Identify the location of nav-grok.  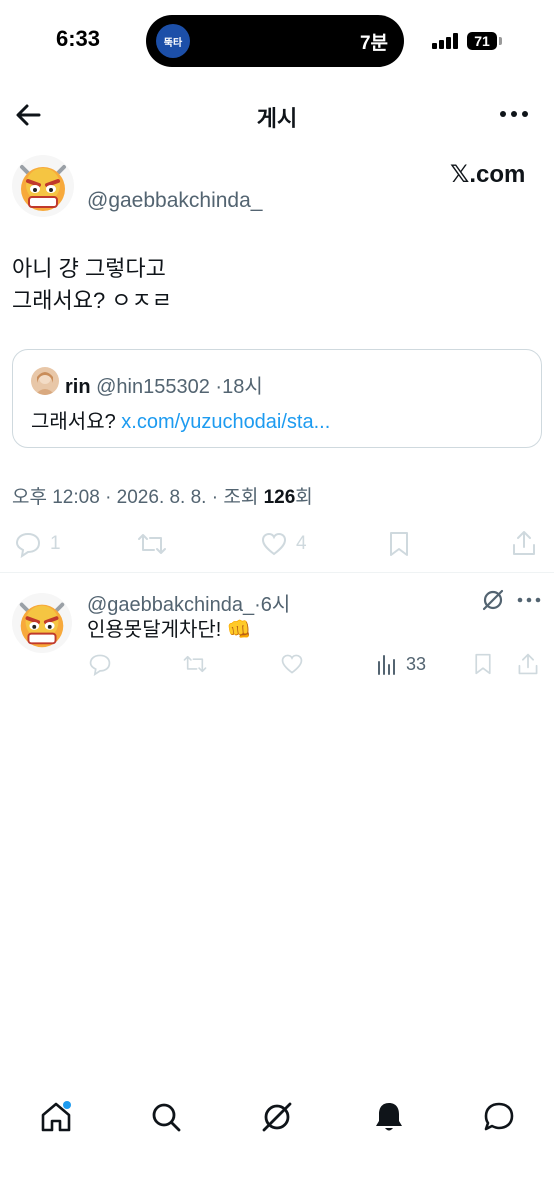
(277, 1117).